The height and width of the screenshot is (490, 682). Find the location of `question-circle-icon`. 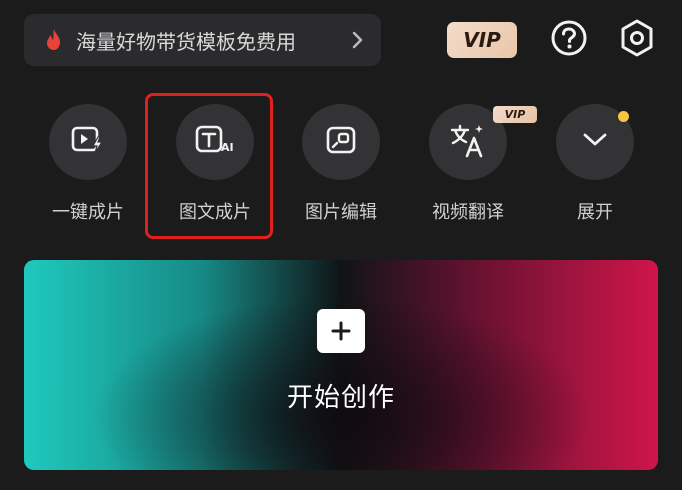

question-circle-icon is located at coordinates (569, 40).